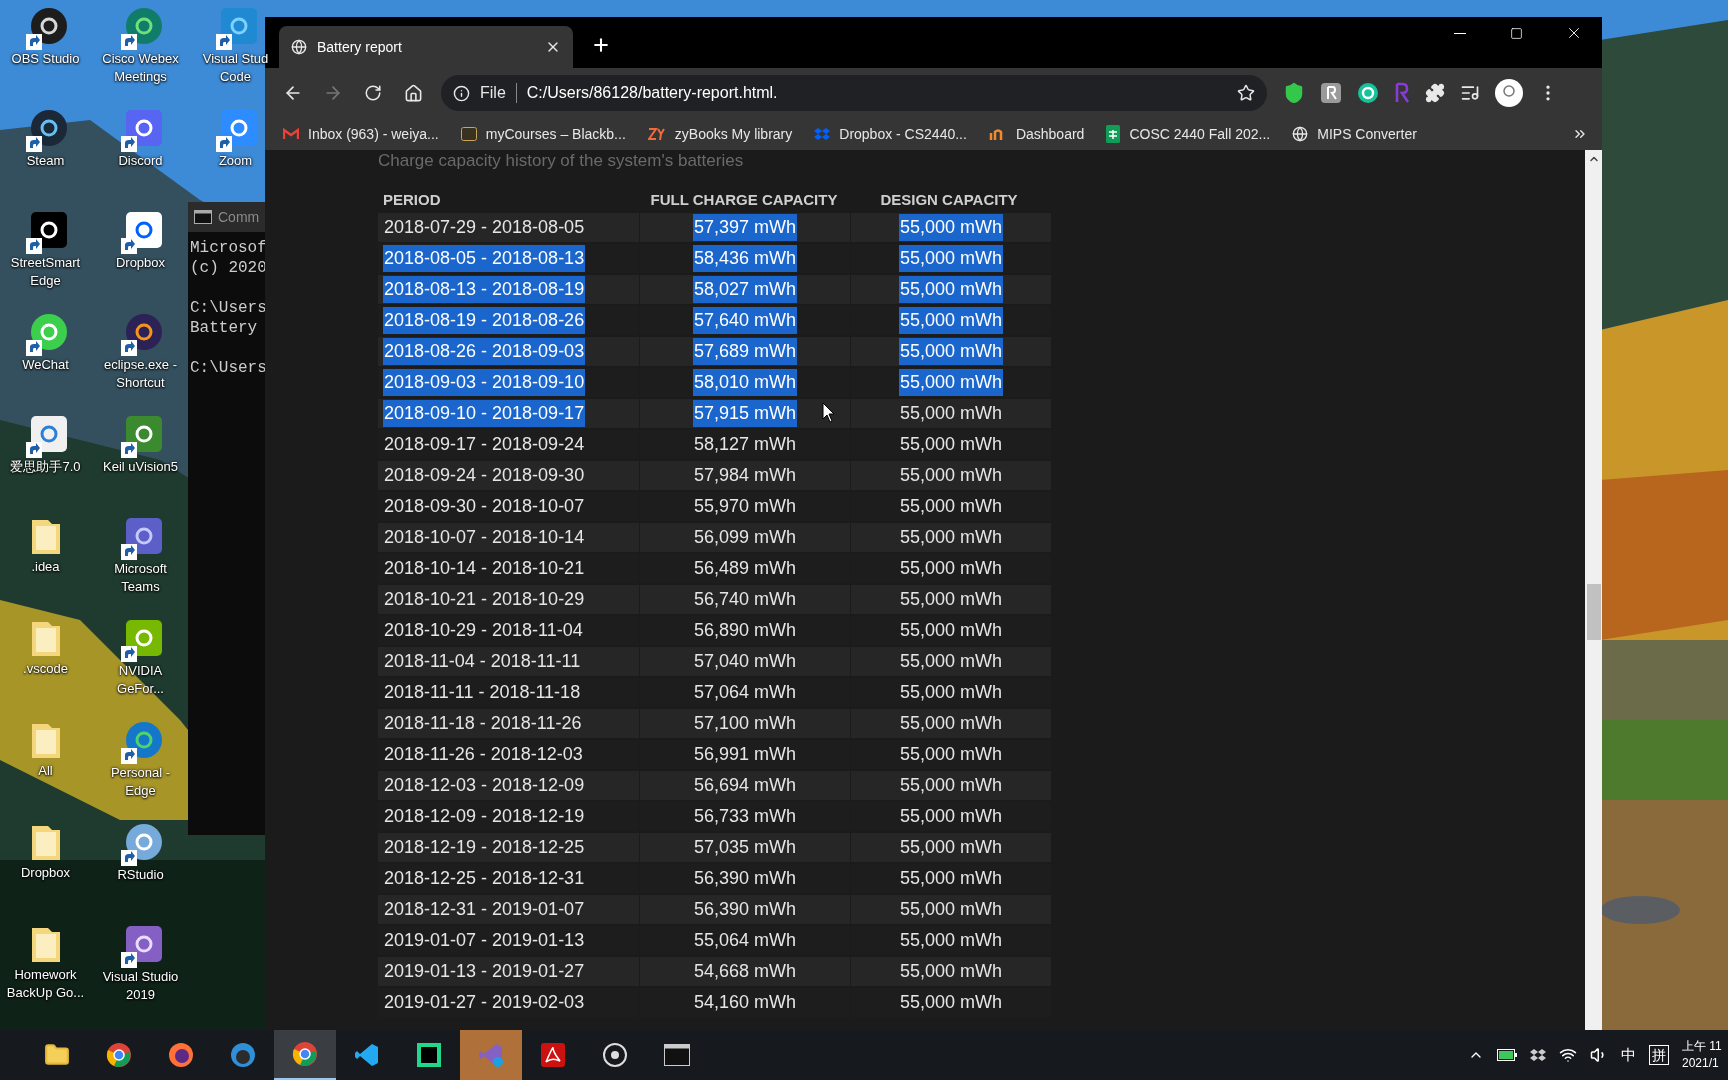 The image size is (1728, 1080). What do you see at coordinates (745, 754) in the screenshot?
I see `cell-text: 56,991 mWh` at bounding box center [745, 754].